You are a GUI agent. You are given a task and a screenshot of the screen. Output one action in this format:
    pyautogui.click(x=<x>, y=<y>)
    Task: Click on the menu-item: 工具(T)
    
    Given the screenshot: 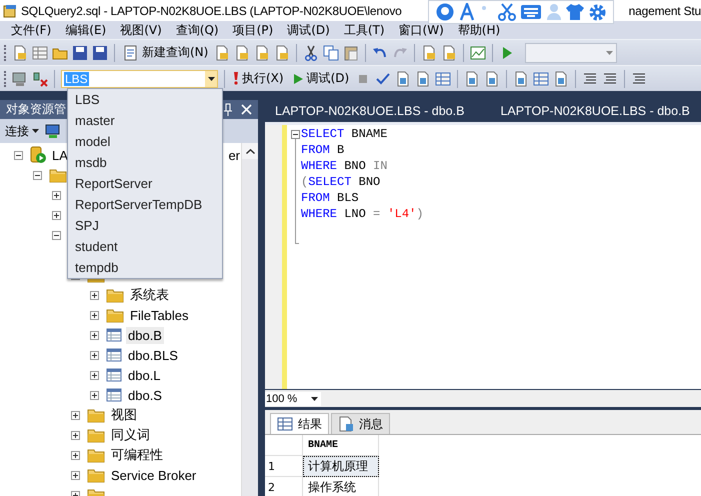 What is the action you would take?
    pyautogui.click(x=364, y=30)
    